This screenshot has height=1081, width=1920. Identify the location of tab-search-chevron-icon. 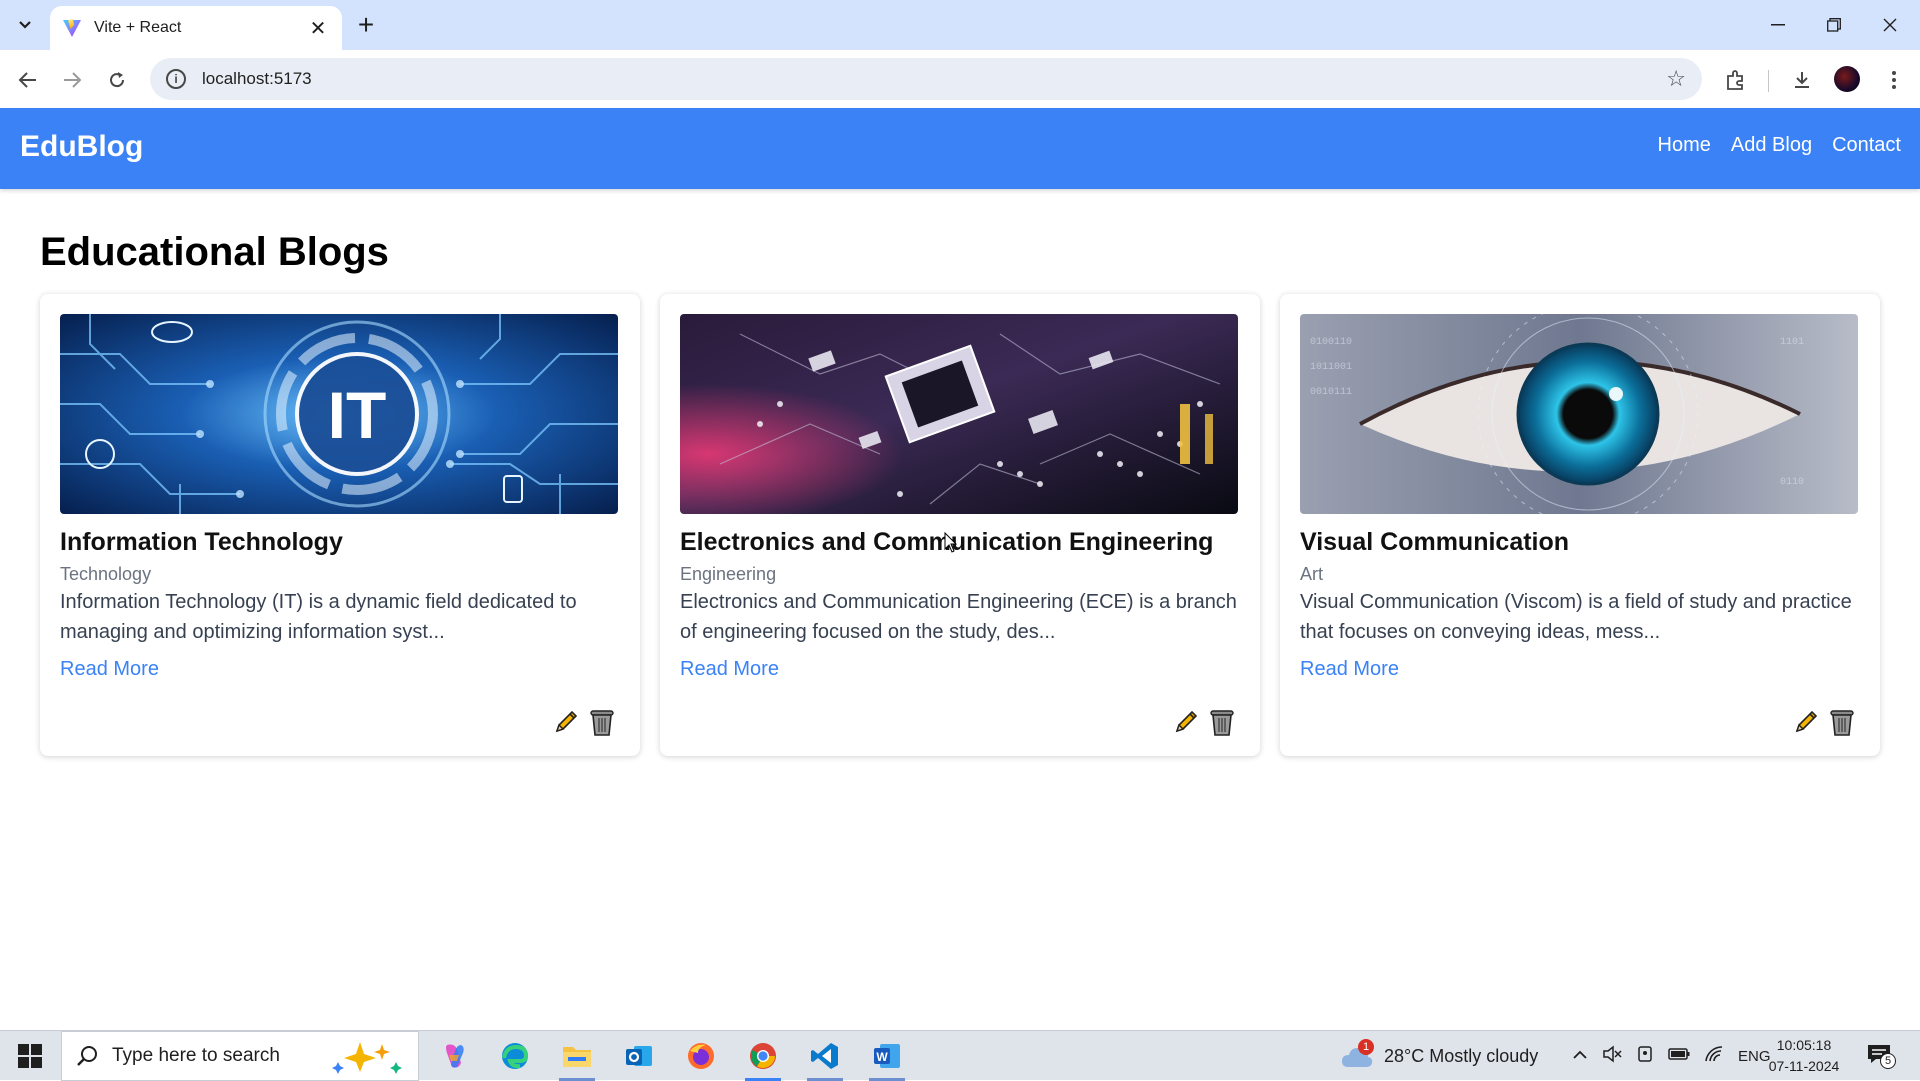
(25, 25).